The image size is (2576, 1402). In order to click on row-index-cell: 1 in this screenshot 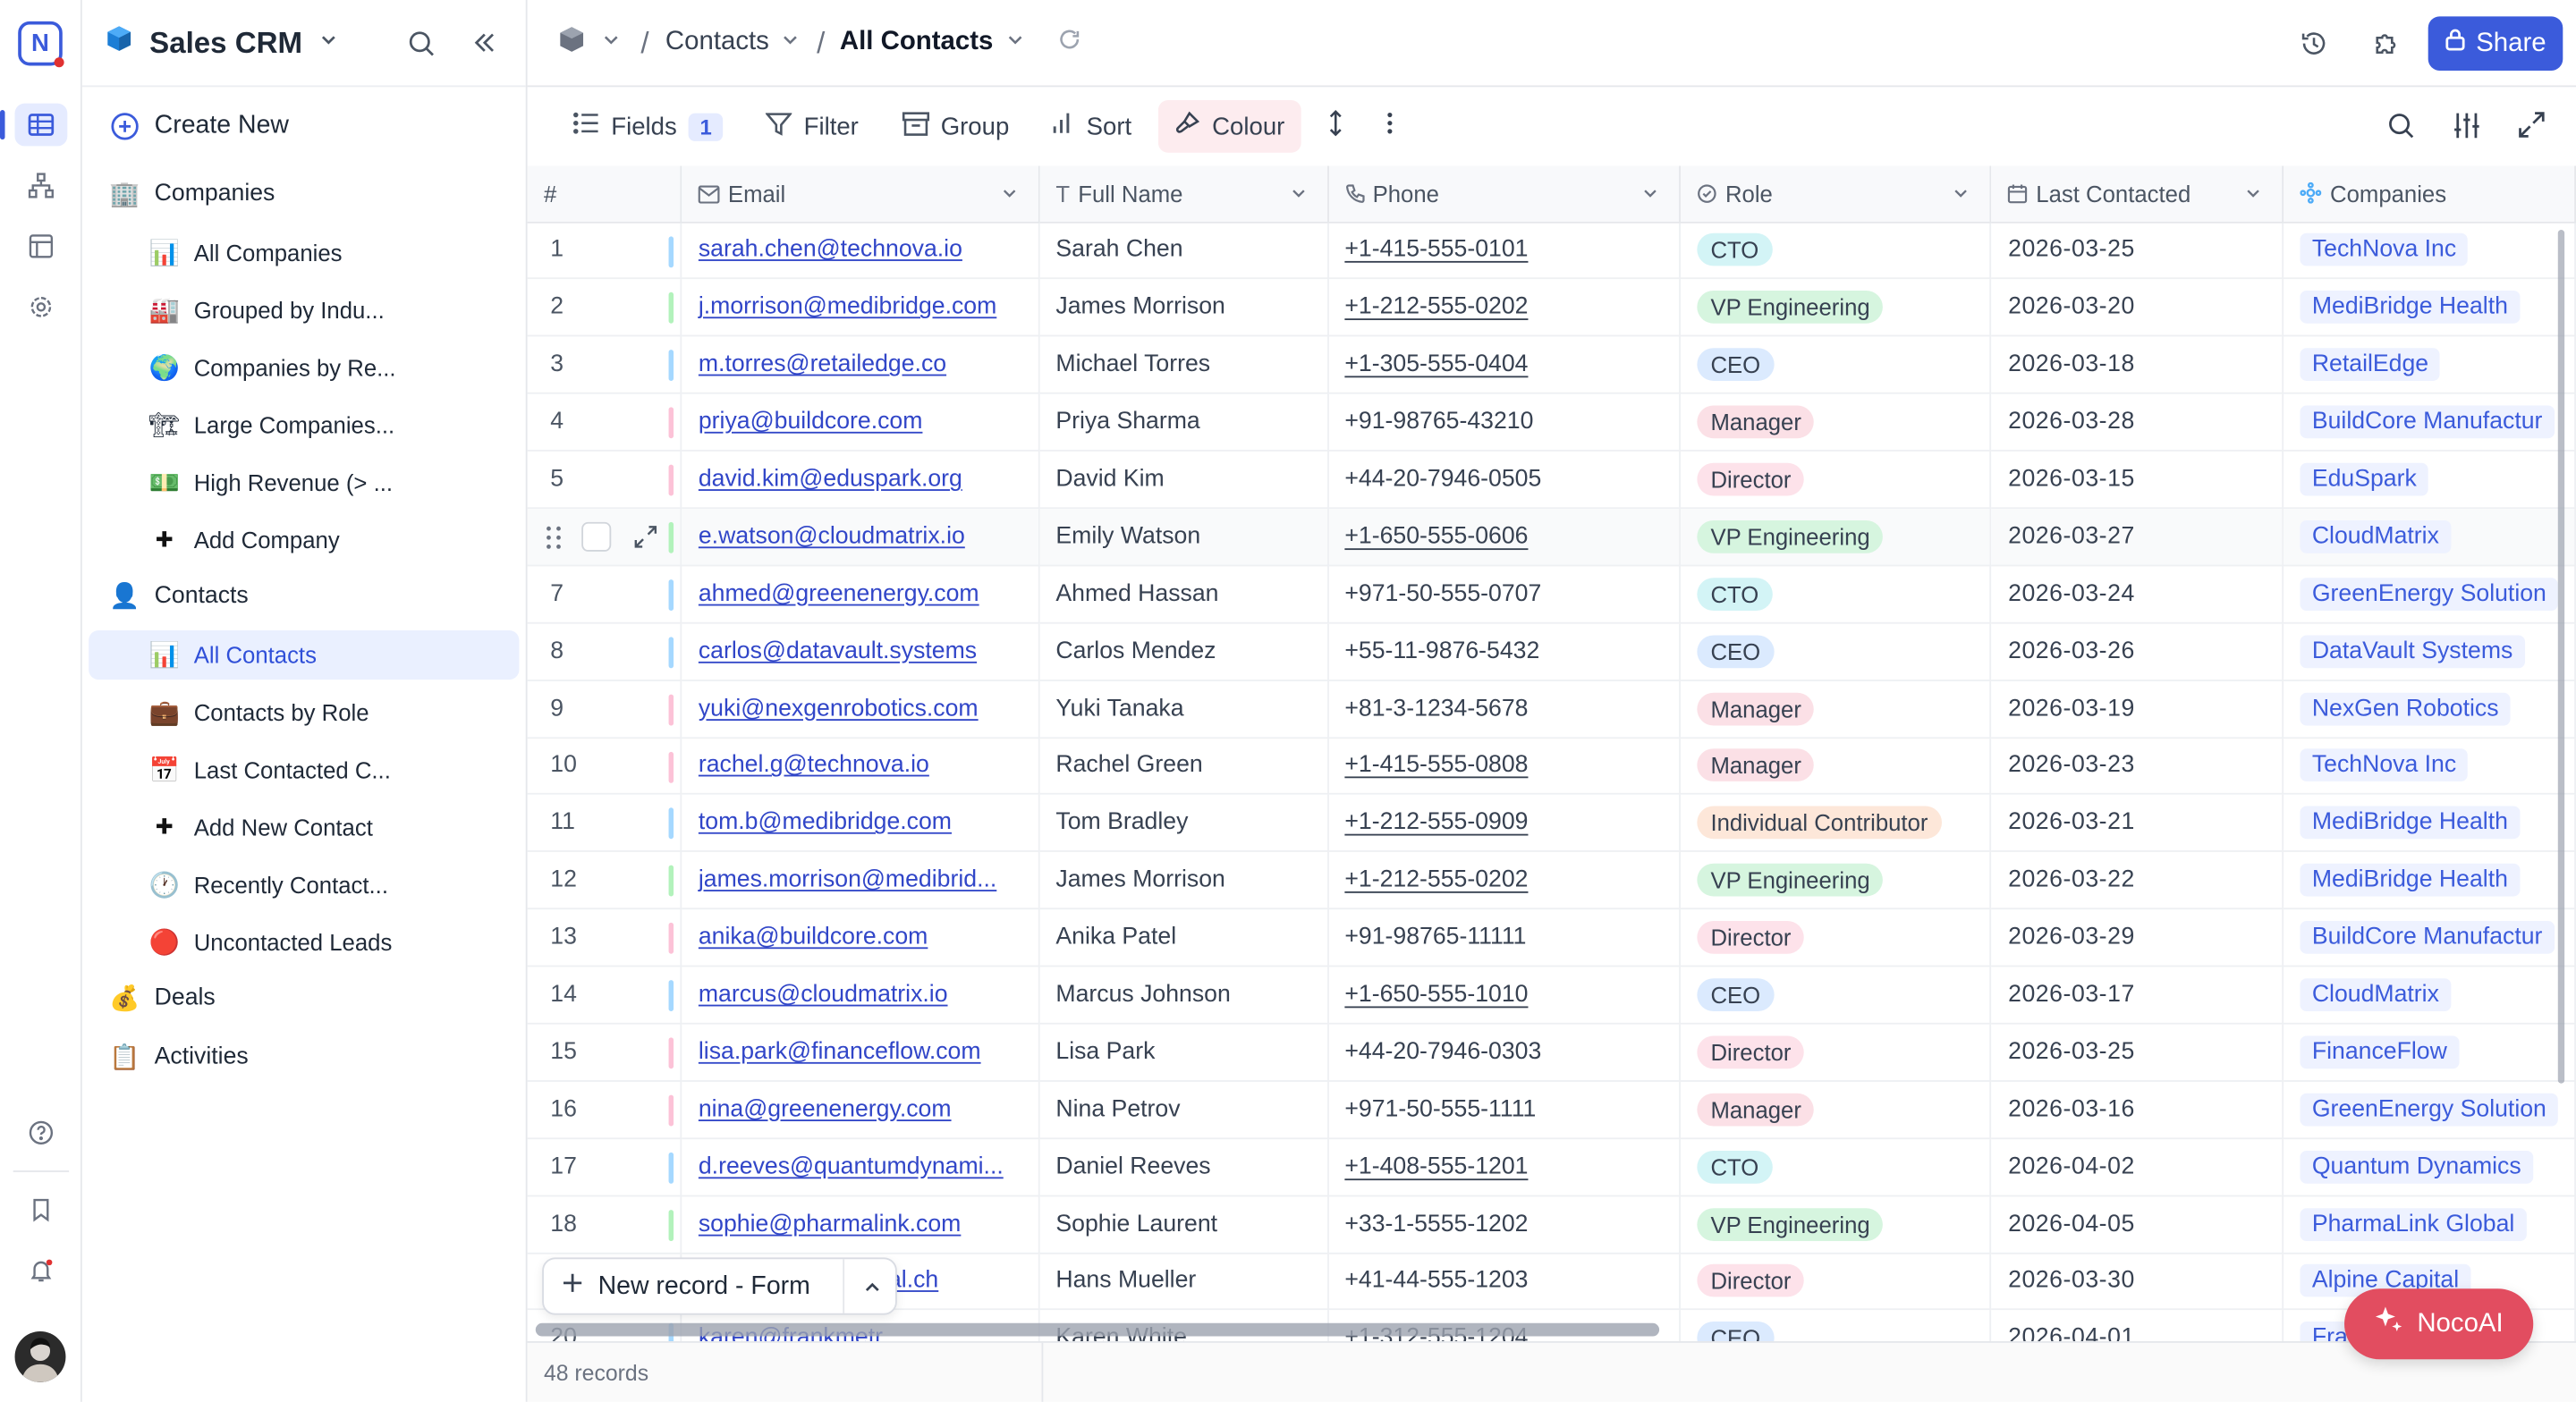, I will do `click(604, 251)`.